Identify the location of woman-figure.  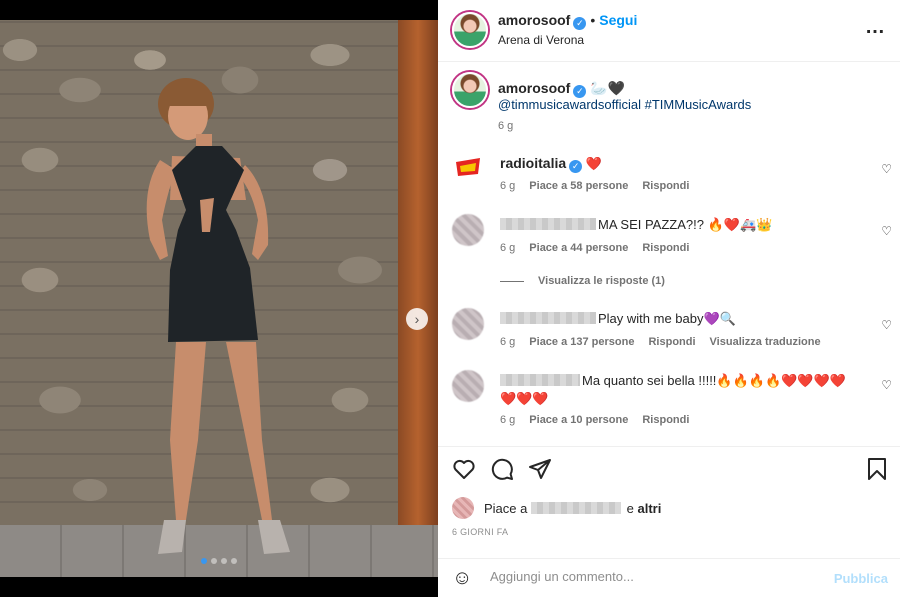
(218, 316).